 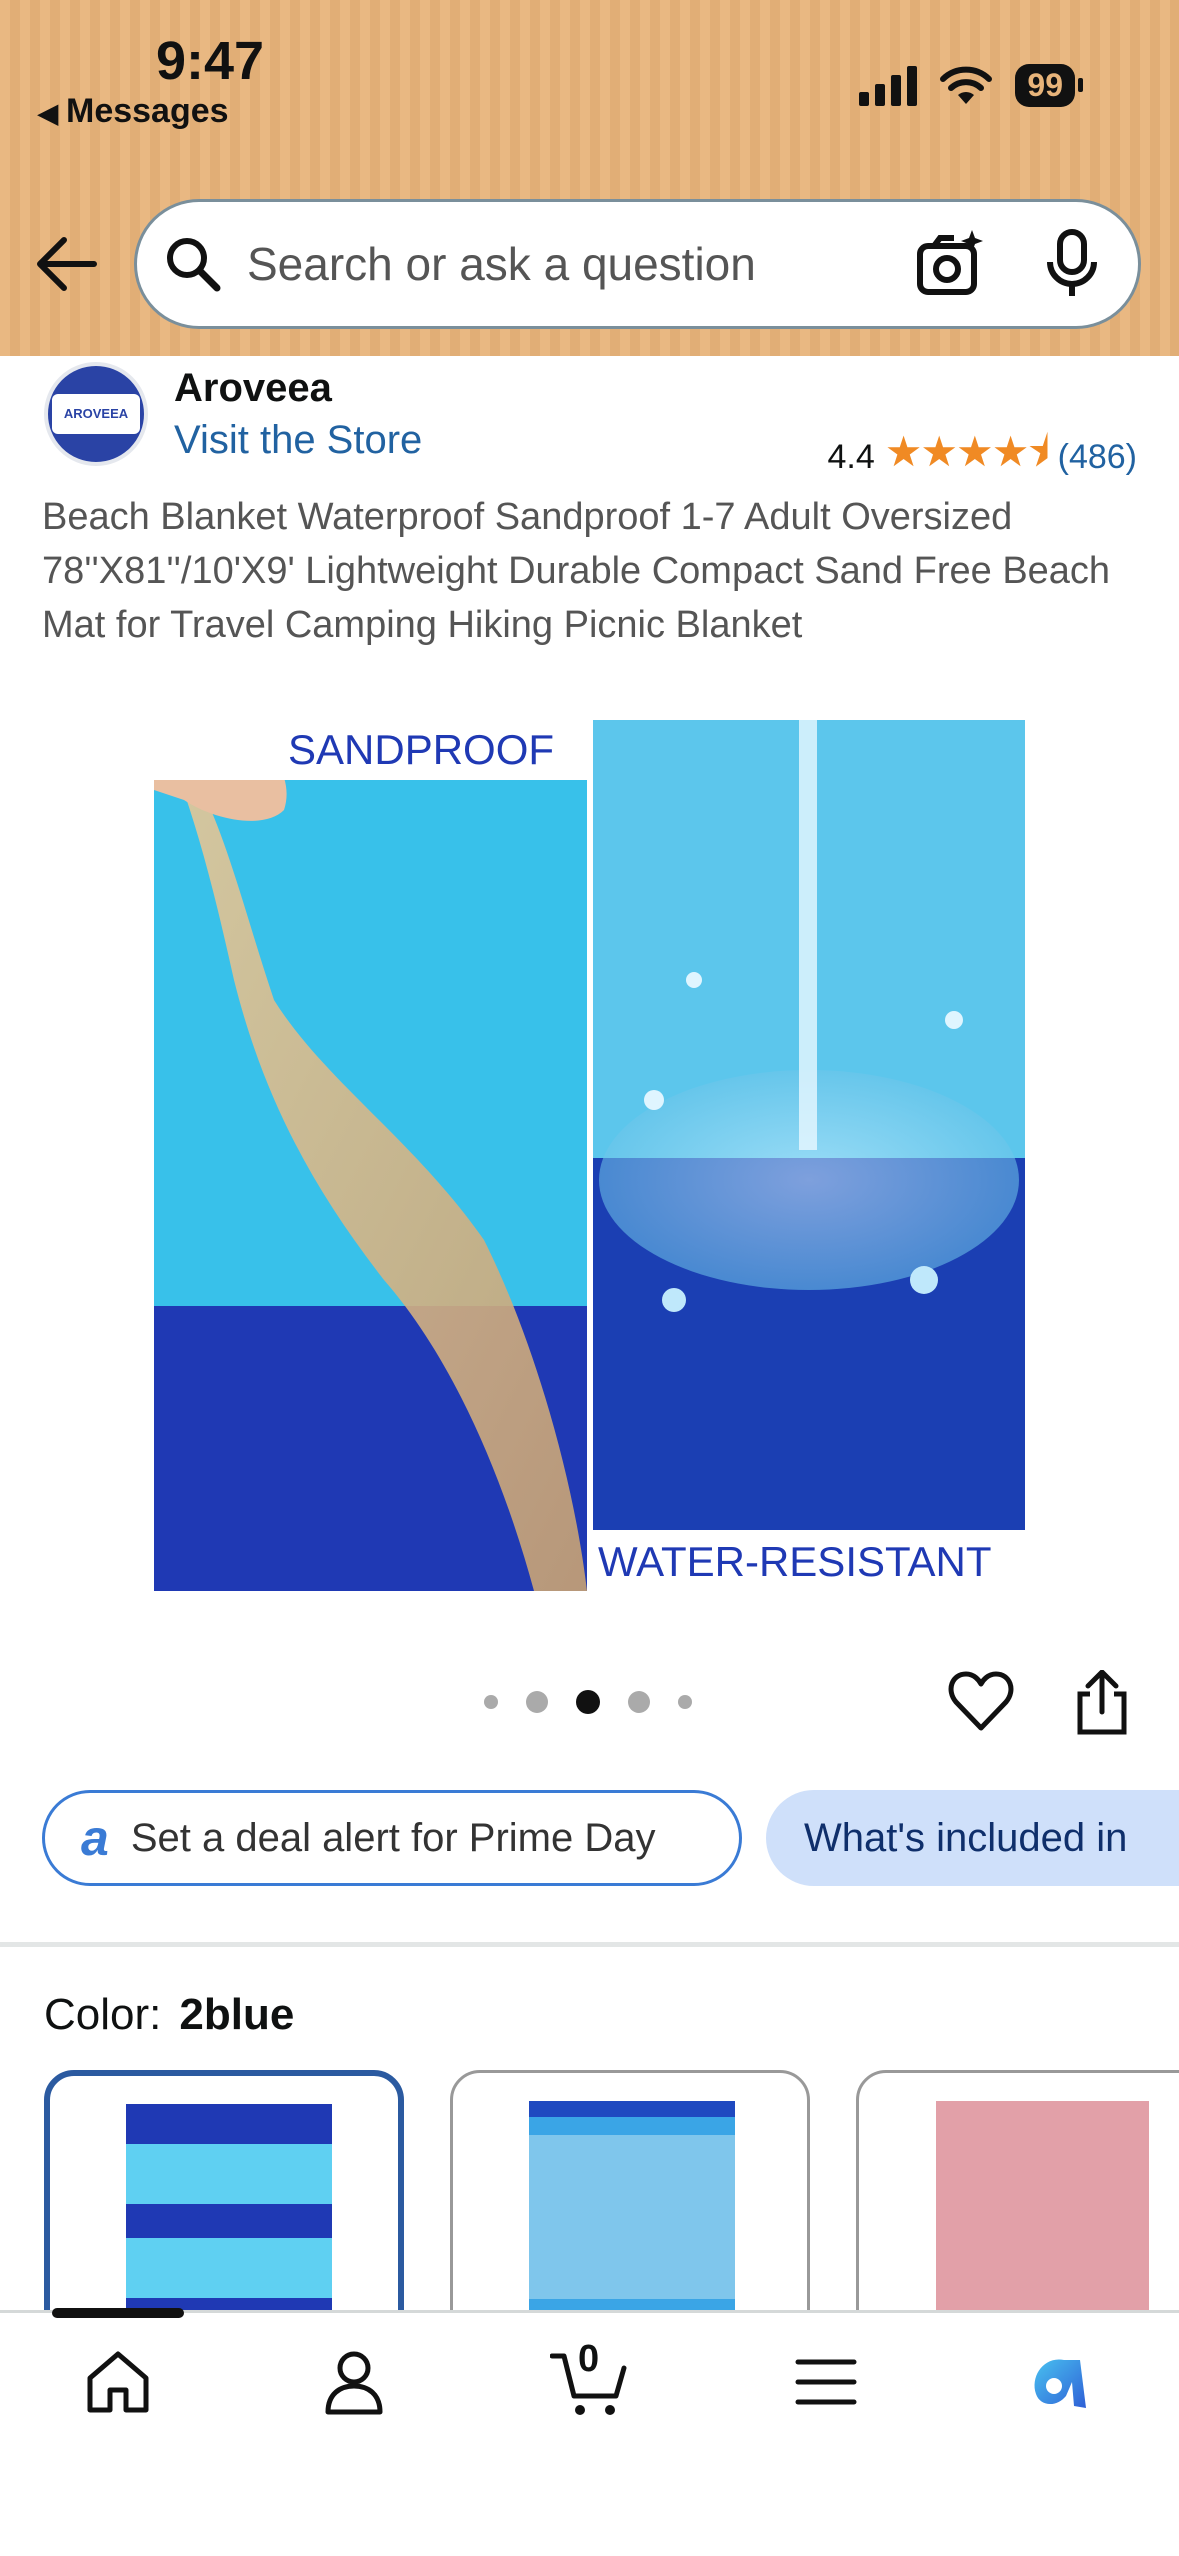 What do you see at coordinates (421, 749) in the screenshot?
I see `image-label-sandproof: SANDPROOF` at bounding box center [421, 749].